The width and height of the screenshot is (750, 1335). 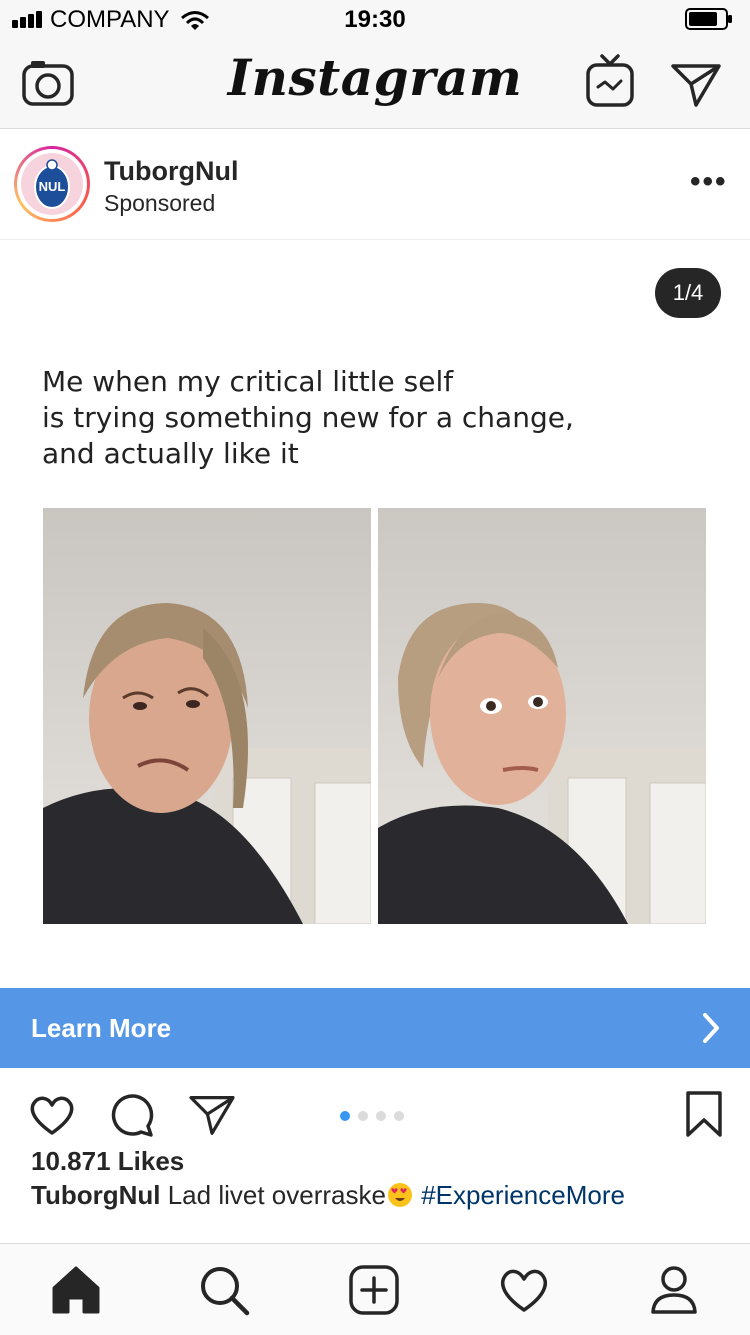 What do you see at coordinates (704, 1114) in the screenshot?
I see `bookmark-icon` at bounding box center [704, 1114].